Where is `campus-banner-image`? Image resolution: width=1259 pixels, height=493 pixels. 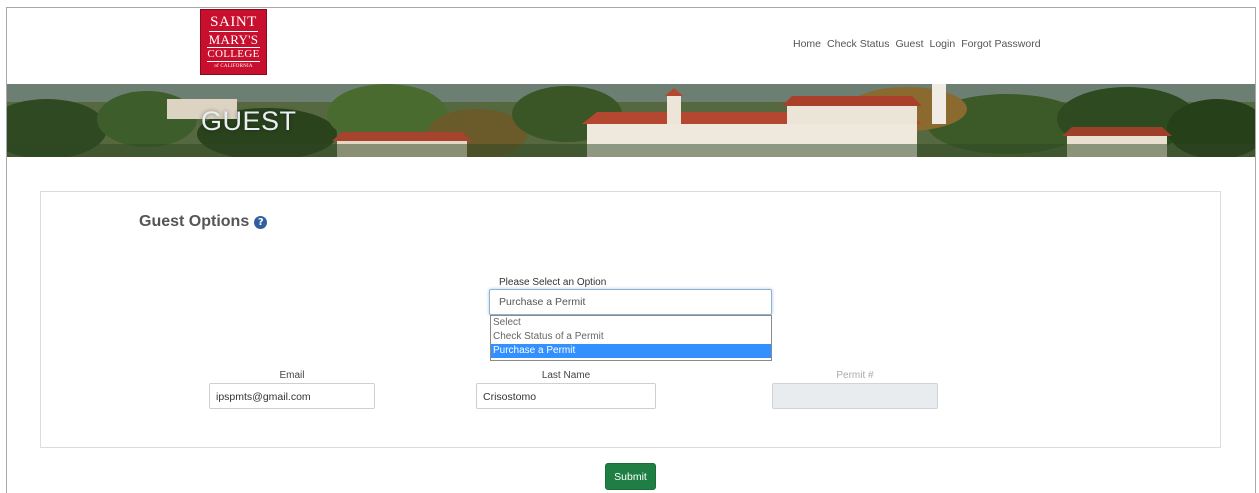 campus-banner-image is located at coordinates (631, 120).